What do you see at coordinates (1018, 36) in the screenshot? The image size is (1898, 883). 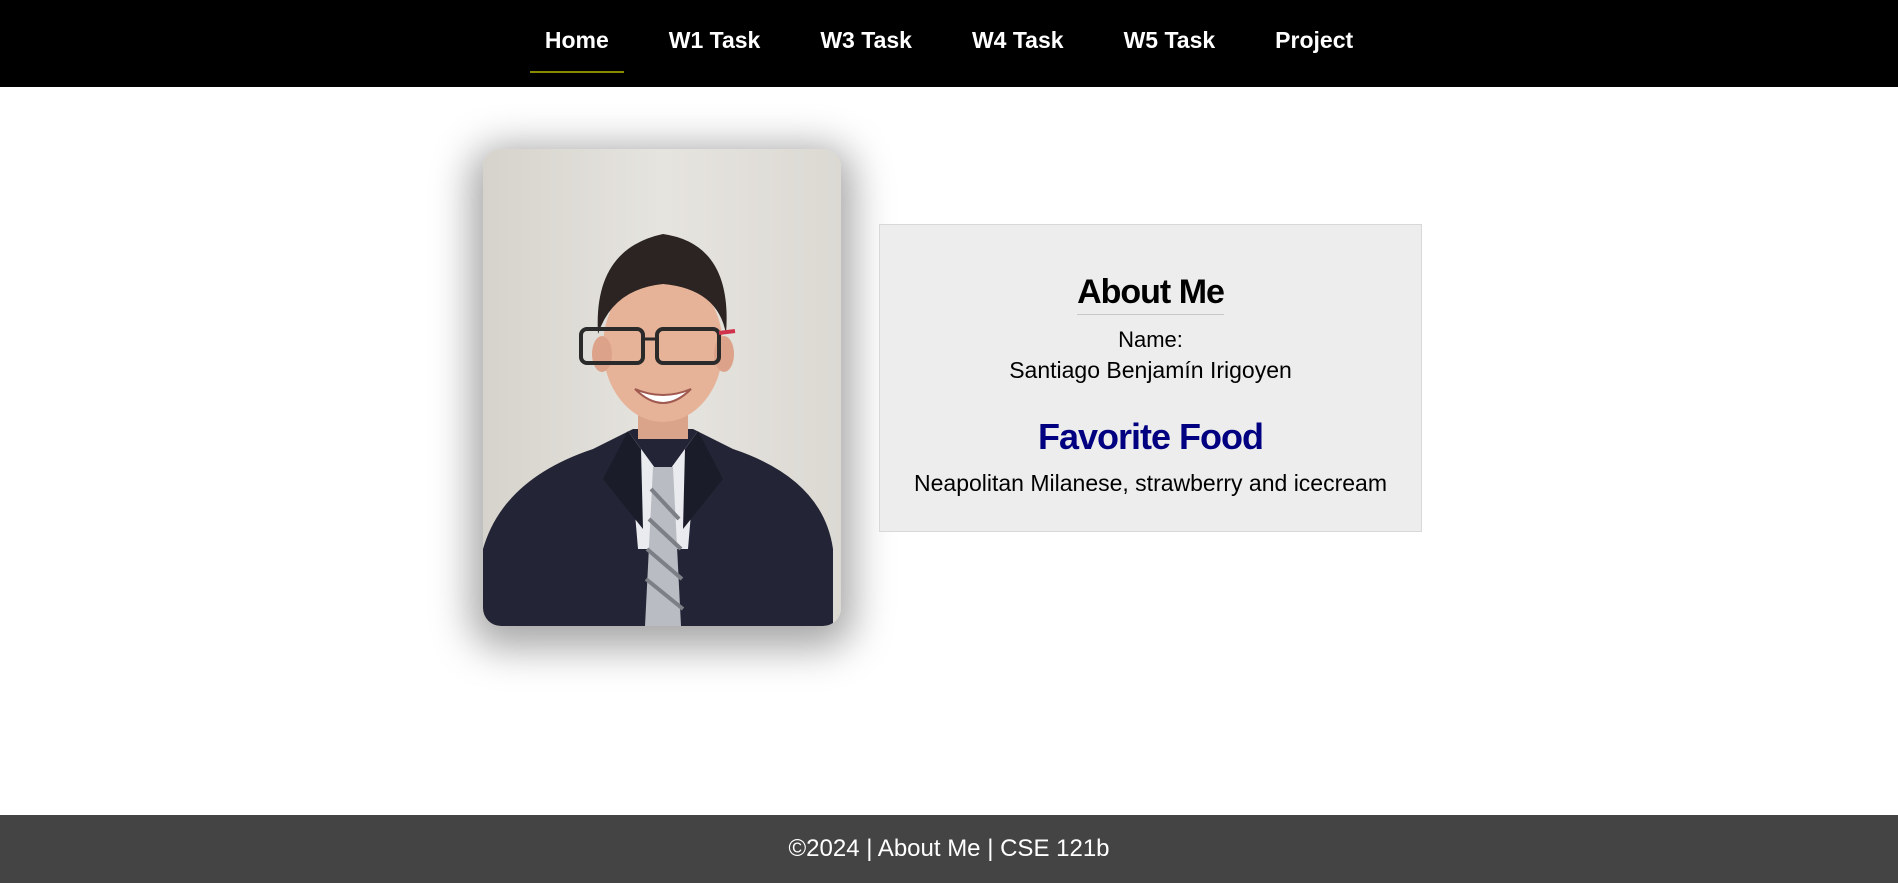 I see `nav-item-w4-task: W4 Task` at bounding box center [1018, 36].